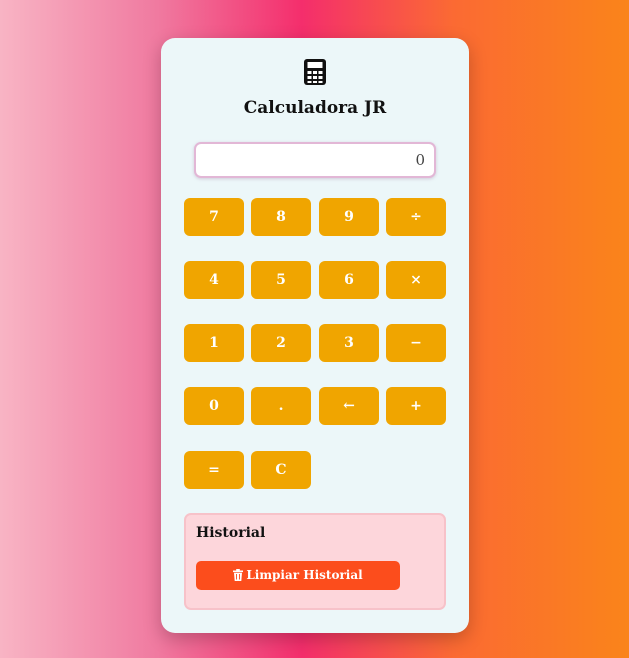  What do you see at coordinates (214, 343) in the screenshot?
I see `key-1: 1` at bounding box center [214, 343].